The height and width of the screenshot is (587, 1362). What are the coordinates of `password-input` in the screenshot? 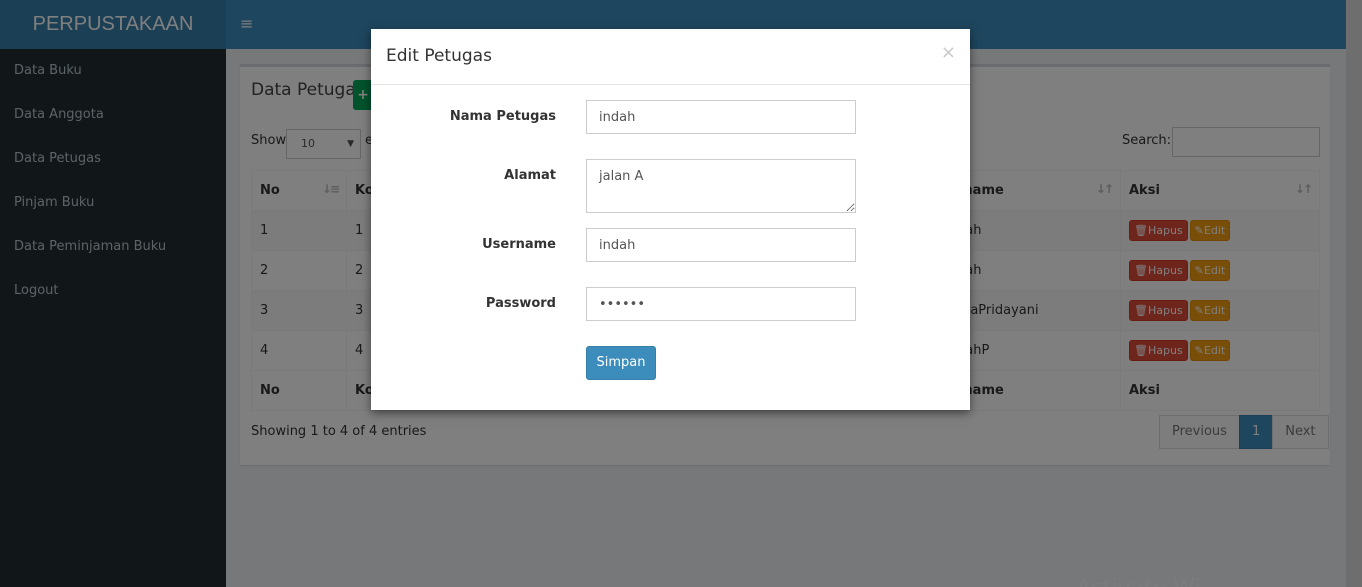 It's located at (721, 304).